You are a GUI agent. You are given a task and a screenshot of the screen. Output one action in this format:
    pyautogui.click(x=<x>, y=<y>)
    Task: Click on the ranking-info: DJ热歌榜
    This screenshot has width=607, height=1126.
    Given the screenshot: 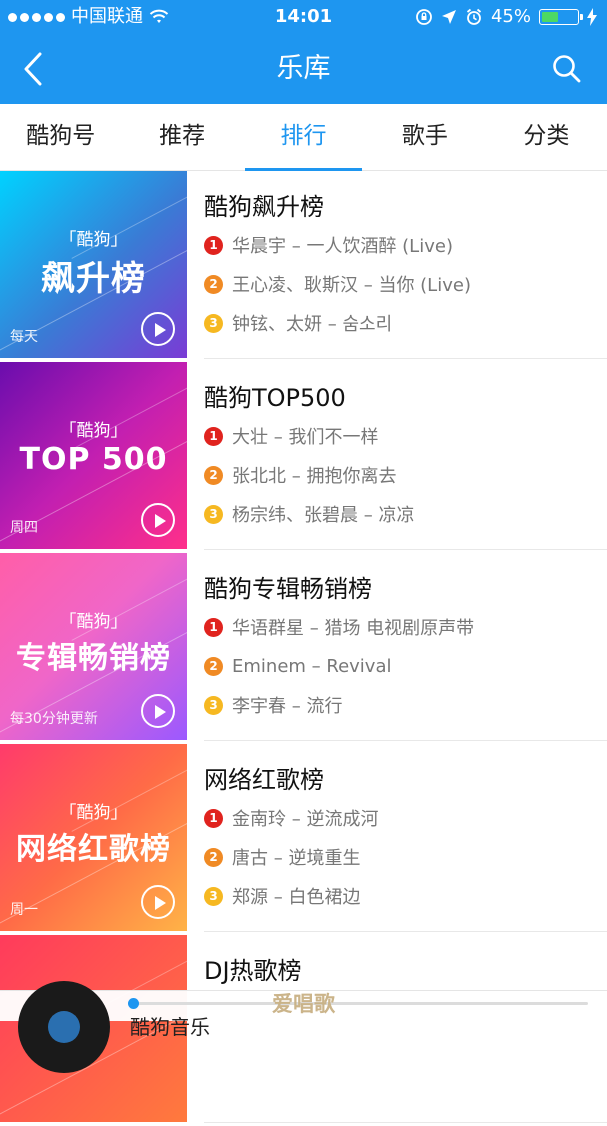 What is the action you would take?
    pyautogui.click(x=405, y=1029)
    